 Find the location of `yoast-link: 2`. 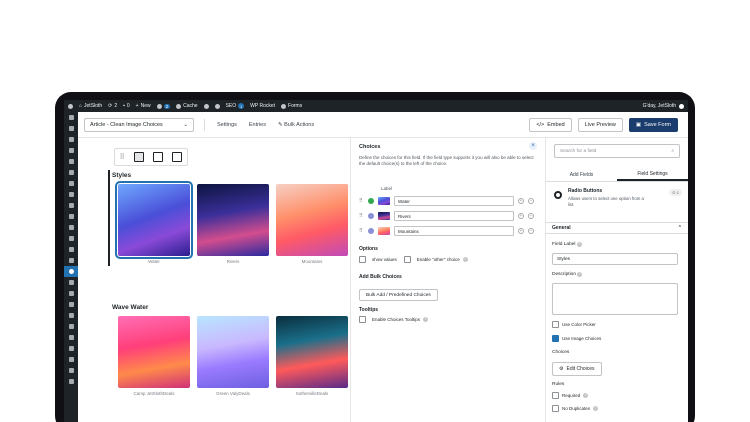

yoast-link: 2 is located at coordinates (163, 106).